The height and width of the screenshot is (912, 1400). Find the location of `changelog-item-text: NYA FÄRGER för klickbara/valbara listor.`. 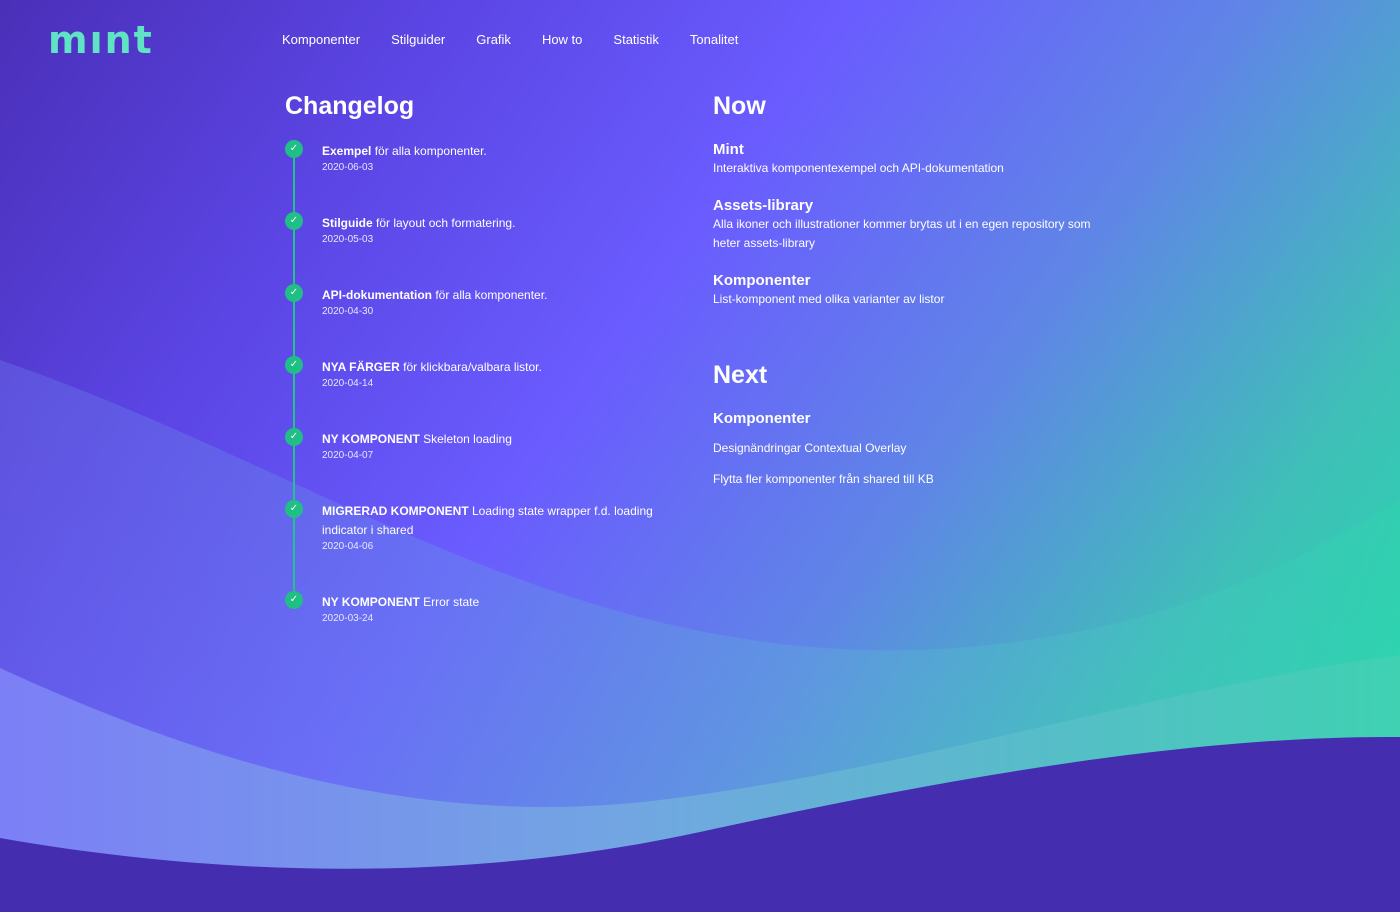

changelog-item-text: NYA FÄRGER för klickbara/valbara listor. is located at coordinates (492, 367).